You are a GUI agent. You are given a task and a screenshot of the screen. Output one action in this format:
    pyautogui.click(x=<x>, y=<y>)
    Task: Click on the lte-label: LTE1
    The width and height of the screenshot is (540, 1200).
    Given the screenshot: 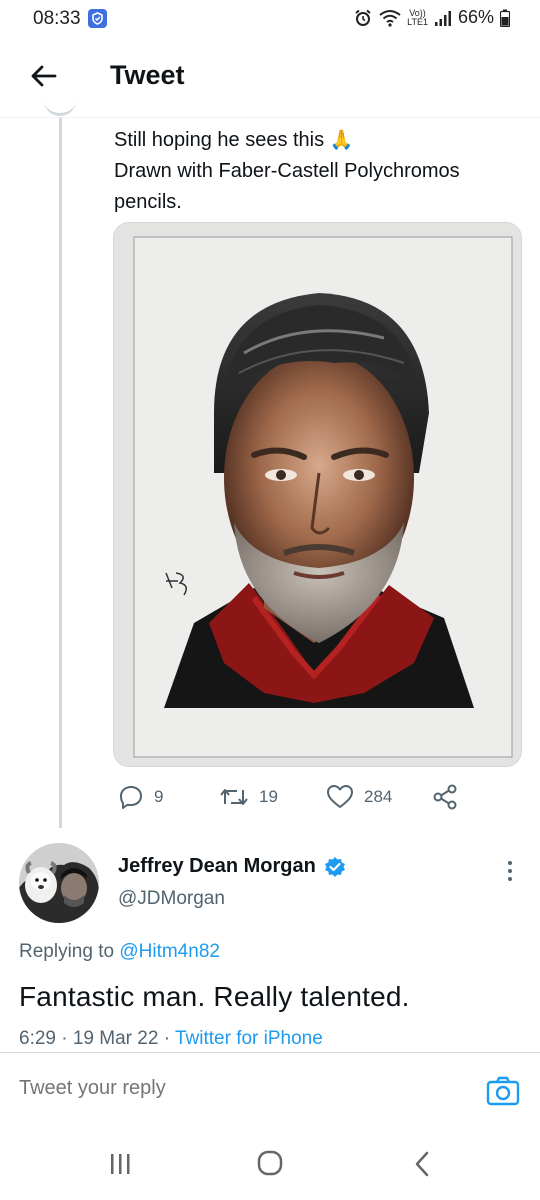 What is the action you would take?
    pyautogui.click(x=417, y=21)
    